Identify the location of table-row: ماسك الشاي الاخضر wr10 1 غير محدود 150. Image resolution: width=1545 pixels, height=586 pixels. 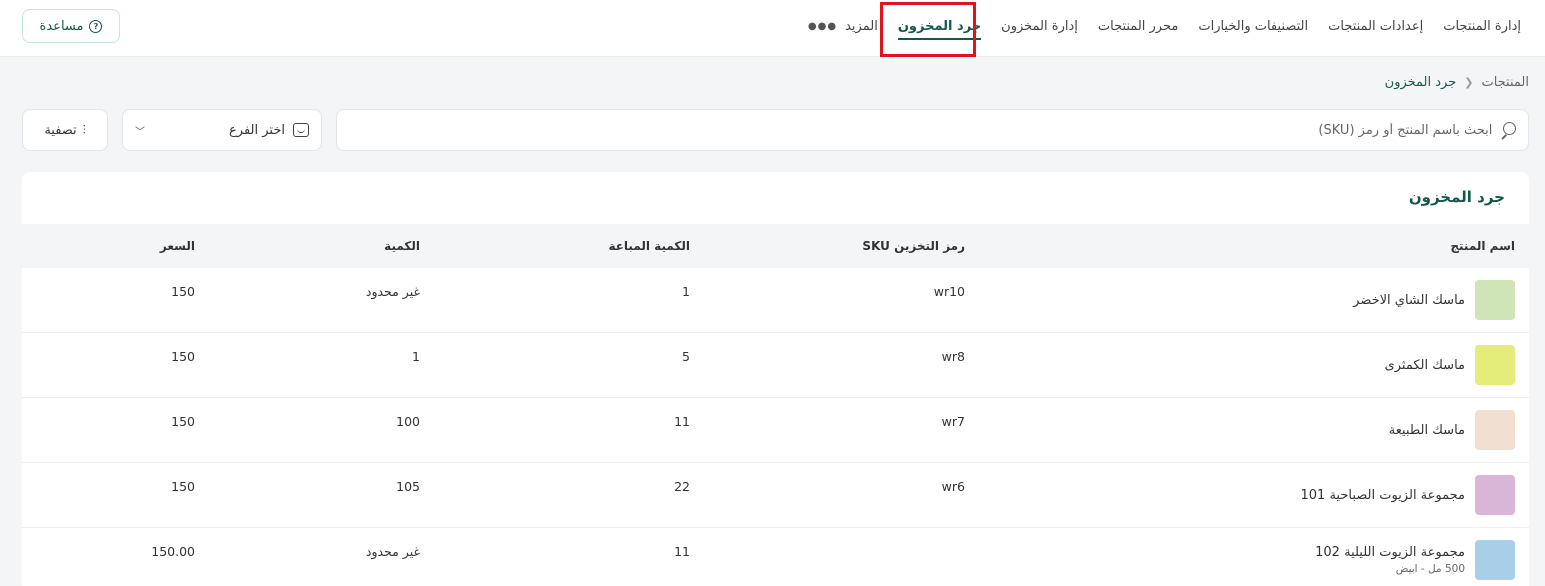
(775, 300).